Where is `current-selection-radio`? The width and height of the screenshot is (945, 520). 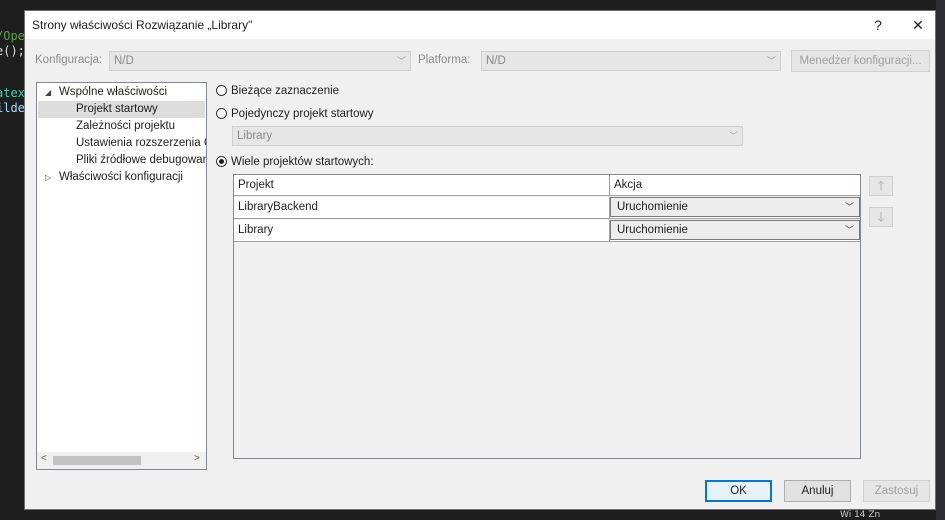
current-selection-radio is located at coordinates (221, 90).